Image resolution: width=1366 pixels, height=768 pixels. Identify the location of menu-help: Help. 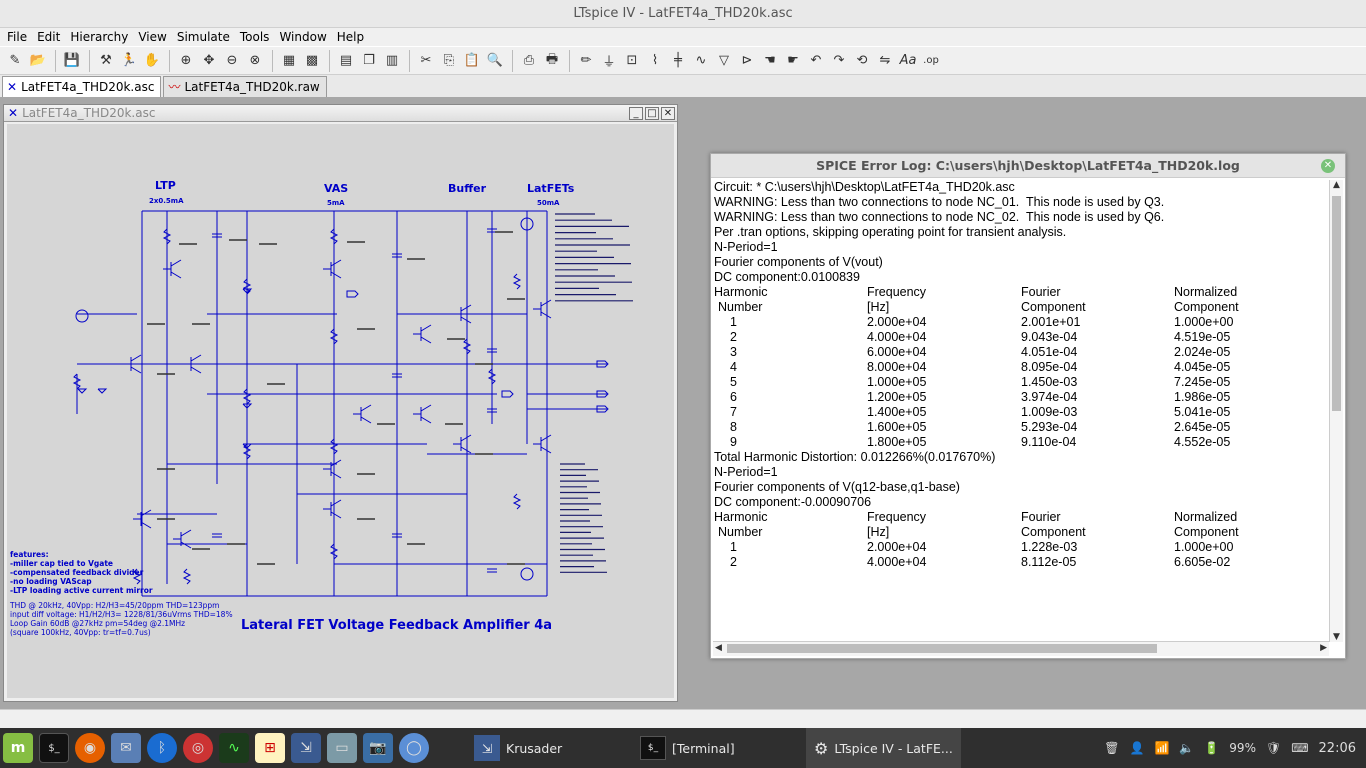
(350, 37).